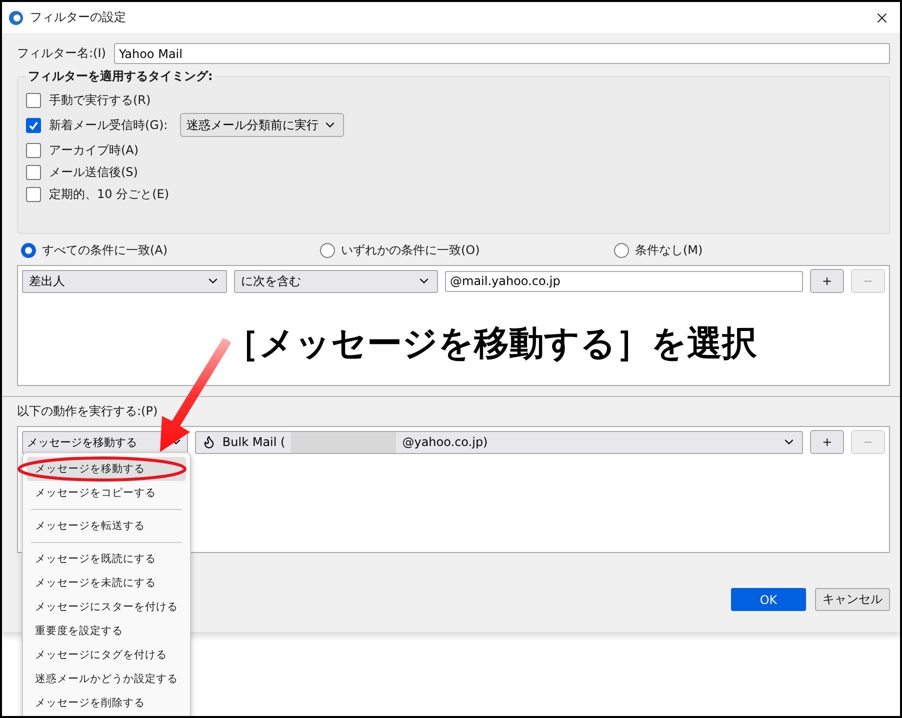  I want to click on menu-item: メッセージにスターを付ける, so click(106, 607).